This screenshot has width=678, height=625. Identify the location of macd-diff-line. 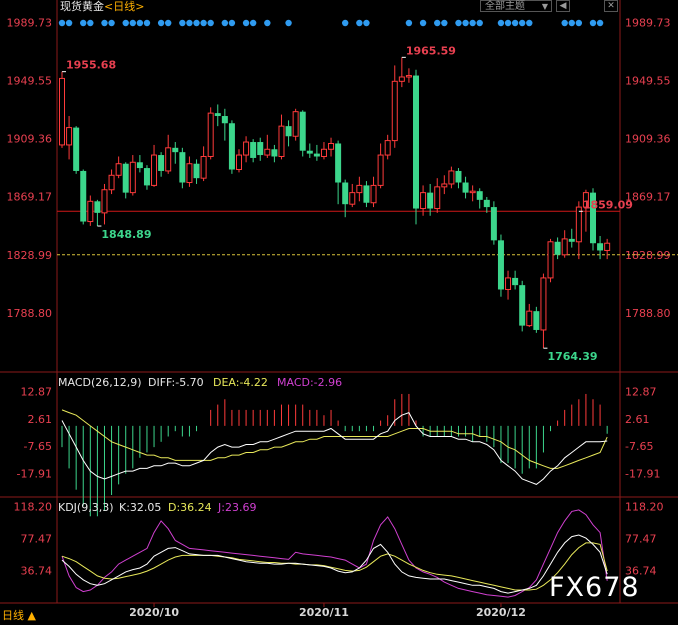
(334, 448).